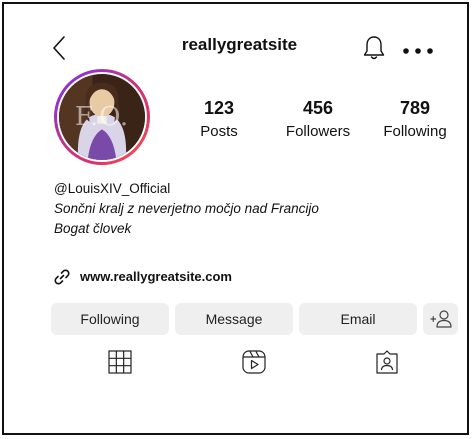 This screenshot has height=439, width=475. Describe the element at coordinates (234, 319) in the screenshot. I see `message-button: Message` at that location.